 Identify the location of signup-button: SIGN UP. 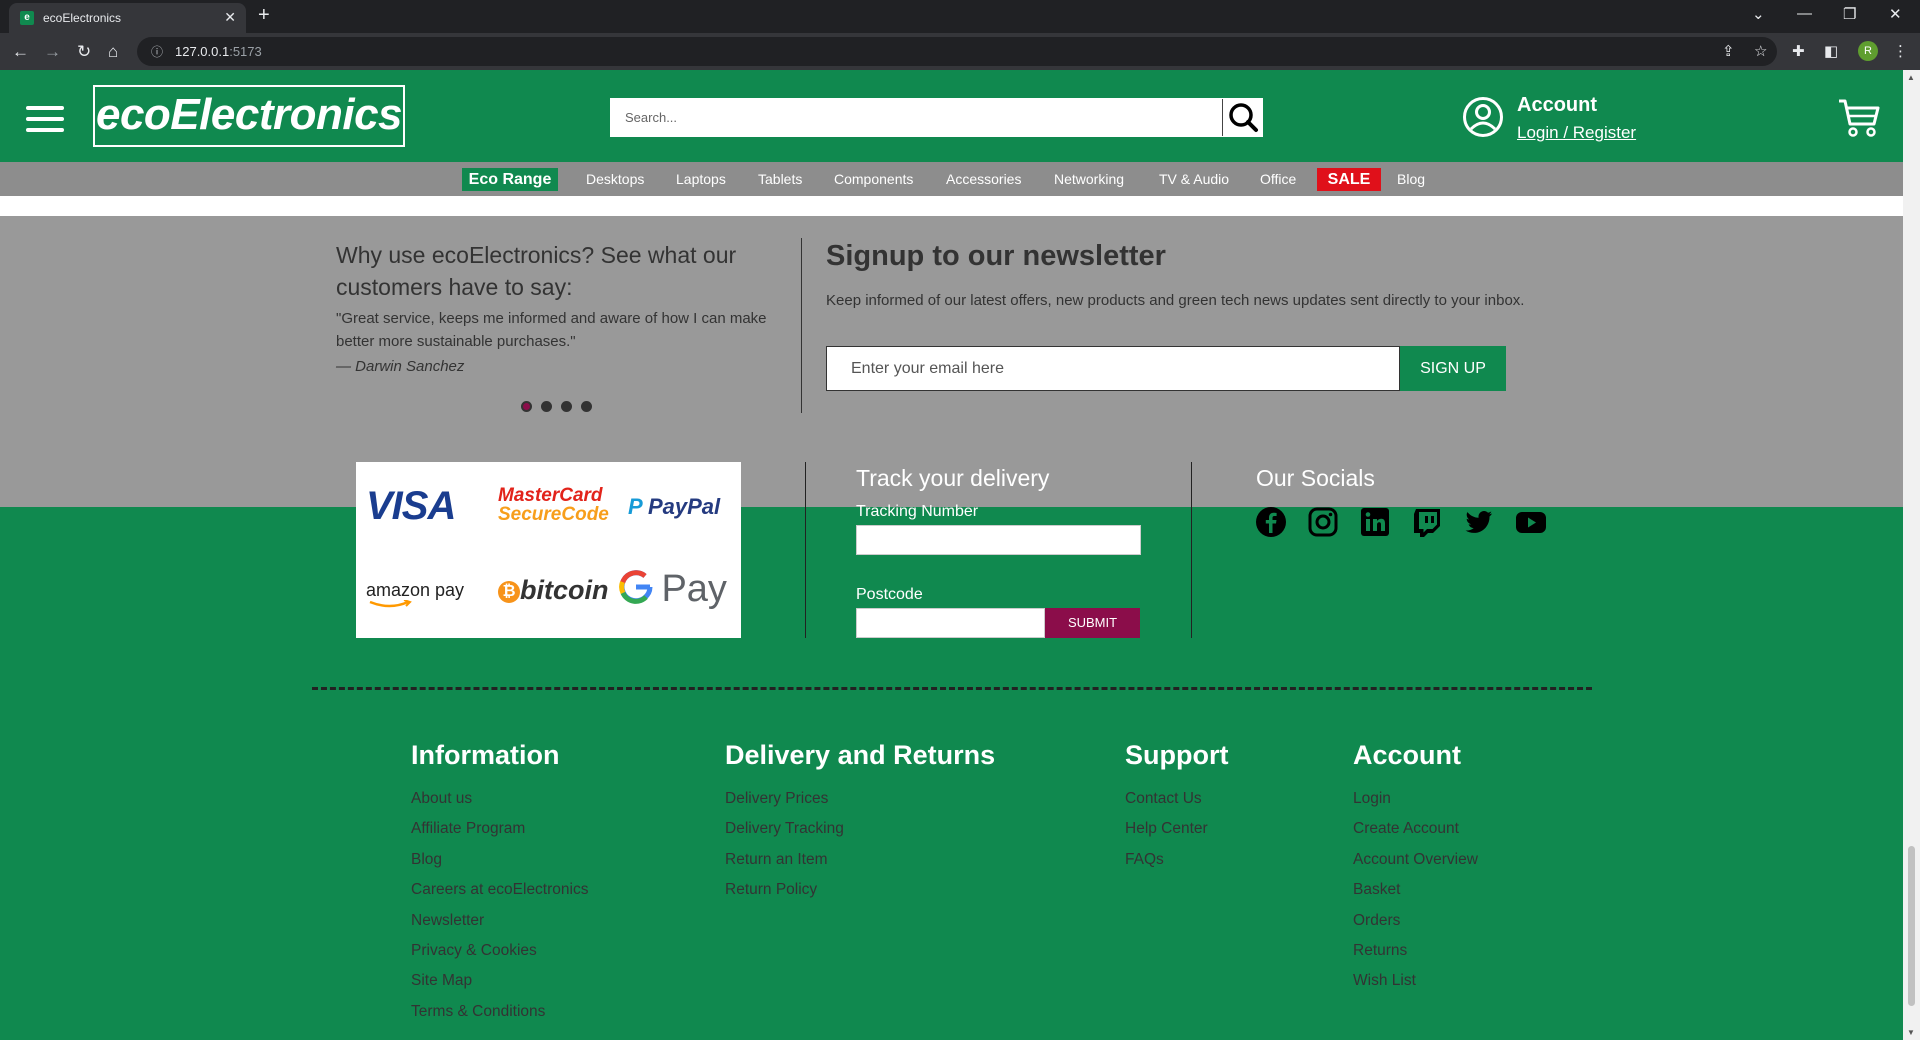
(1453, 368).